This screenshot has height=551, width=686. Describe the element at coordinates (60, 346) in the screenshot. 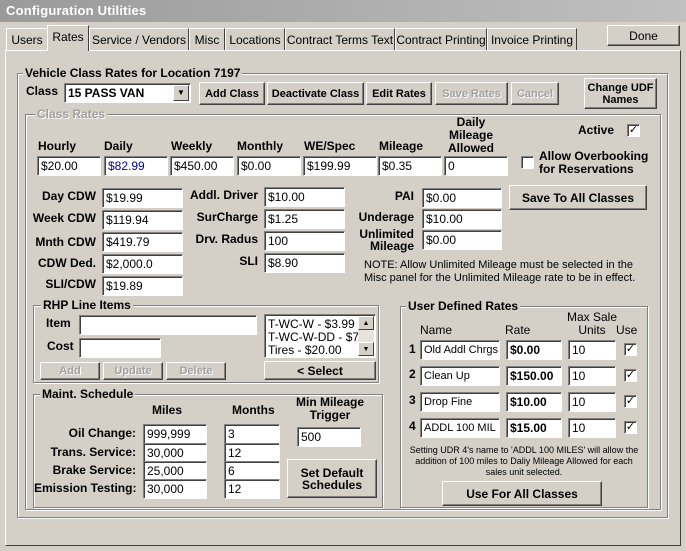

I see `rhp-cost-label: Cost` at that location.